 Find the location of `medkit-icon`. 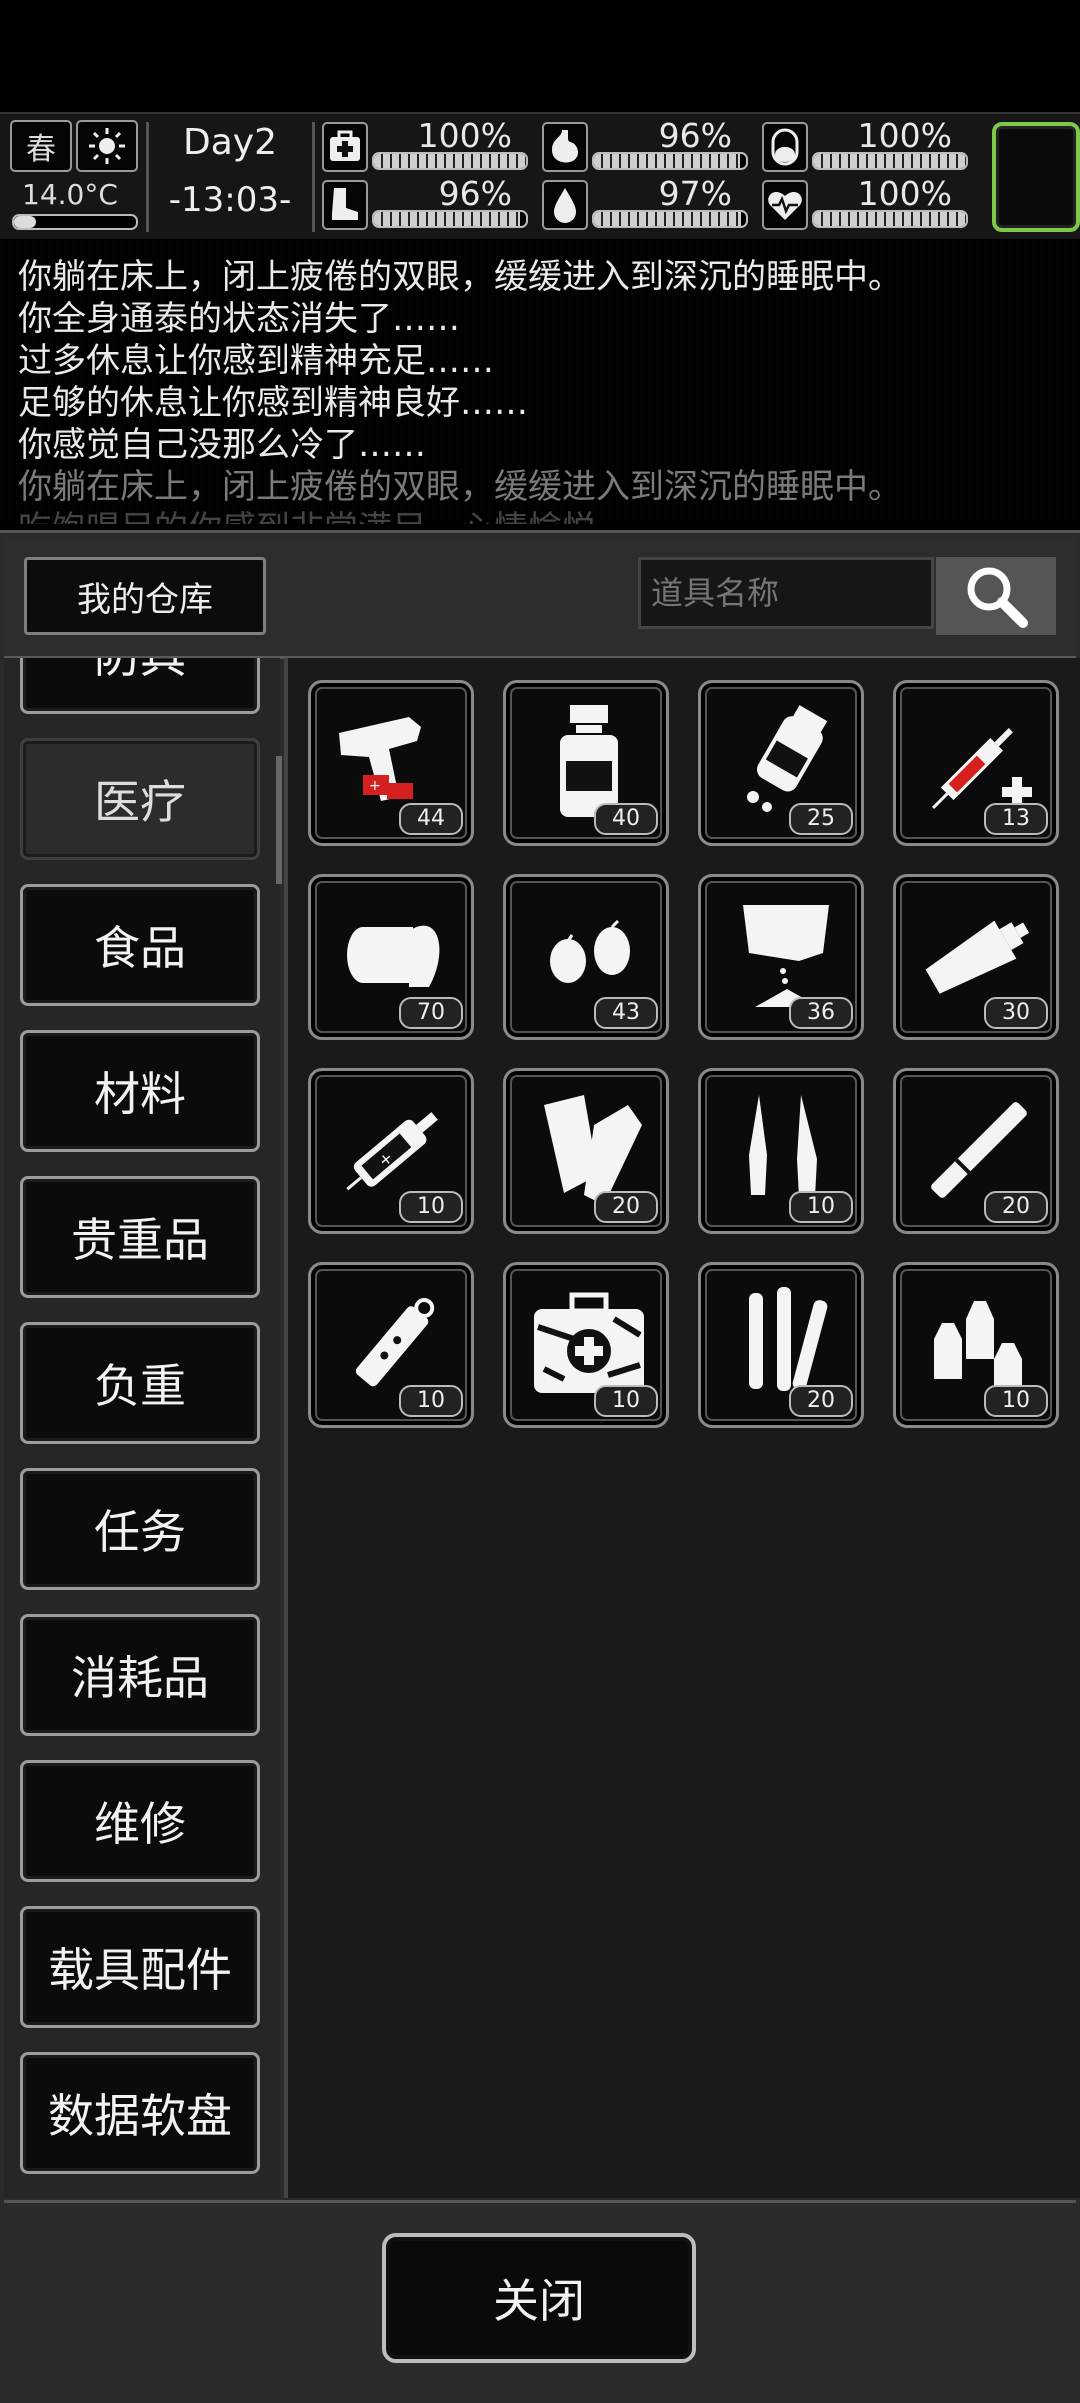

medkit-icon is located at coordinates (345, 147).